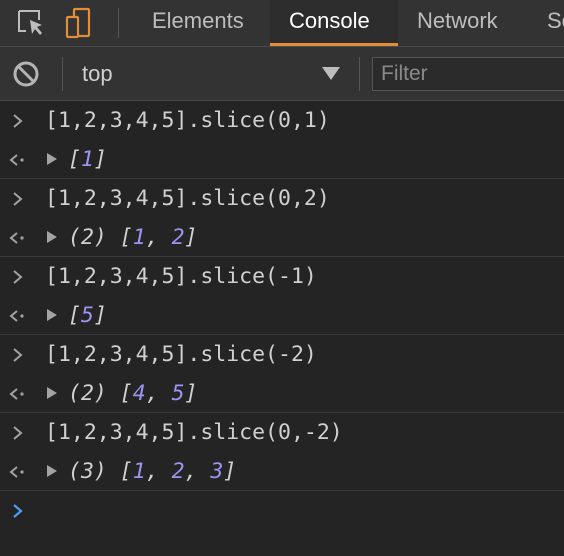 The height and width of the screenshot is (556, 564). What do you see at coordinates (282, 74) in the screenshot?
I see `console-toolbar: top` at bounding box center [282, 74].